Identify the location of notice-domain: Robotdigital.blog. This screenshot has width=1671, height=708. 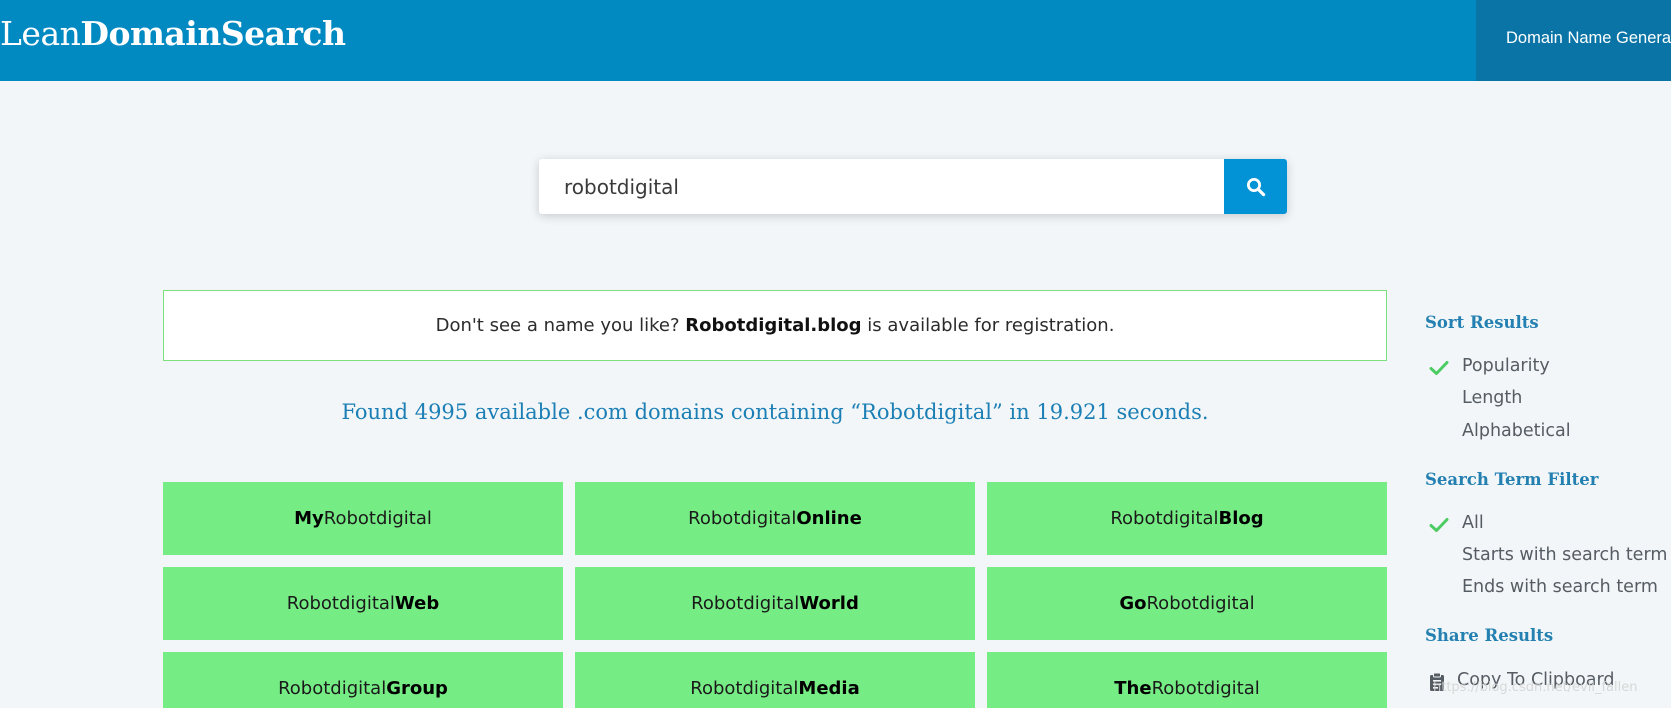
(773, 325).